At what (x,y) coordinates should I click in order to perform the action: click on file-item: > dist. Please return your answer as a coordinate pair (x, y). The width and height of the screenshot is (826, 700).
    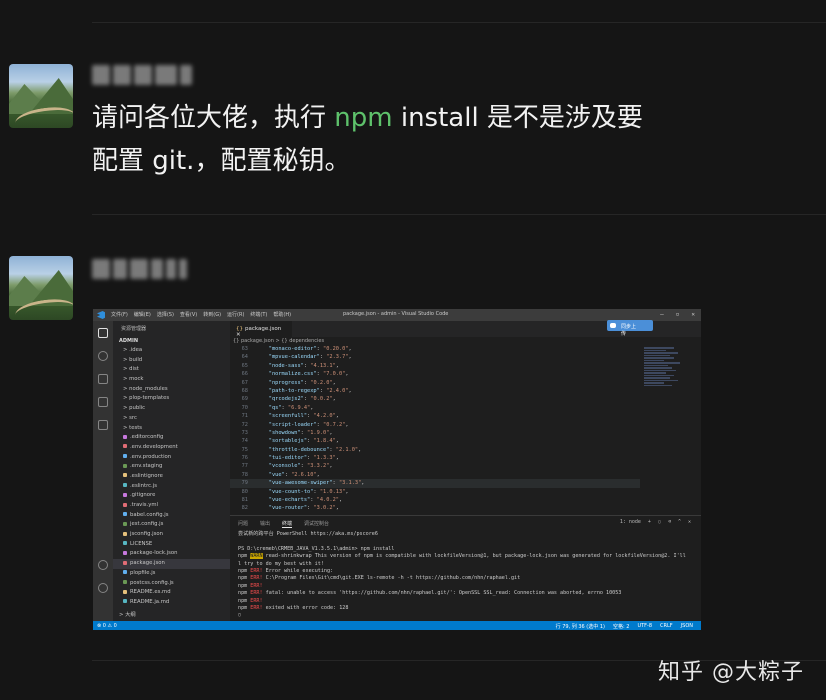
    Looking at the image, I should click on (131, 369).